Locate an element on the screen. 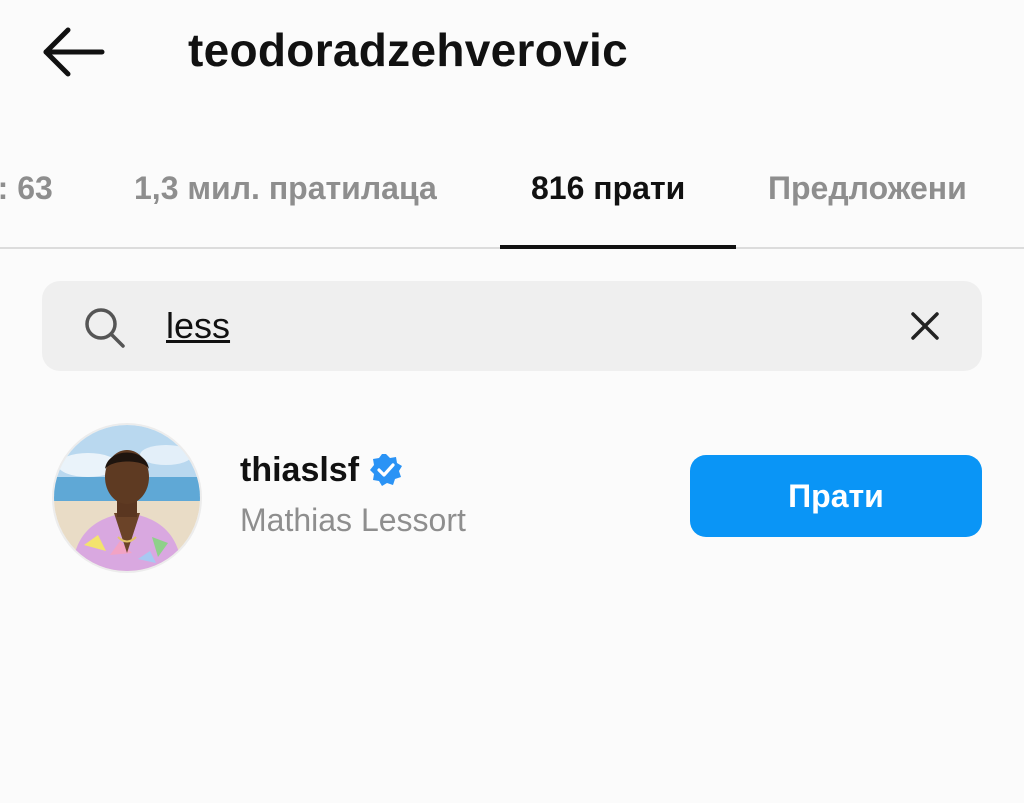  close-icon is located at coordinates (925, 326).